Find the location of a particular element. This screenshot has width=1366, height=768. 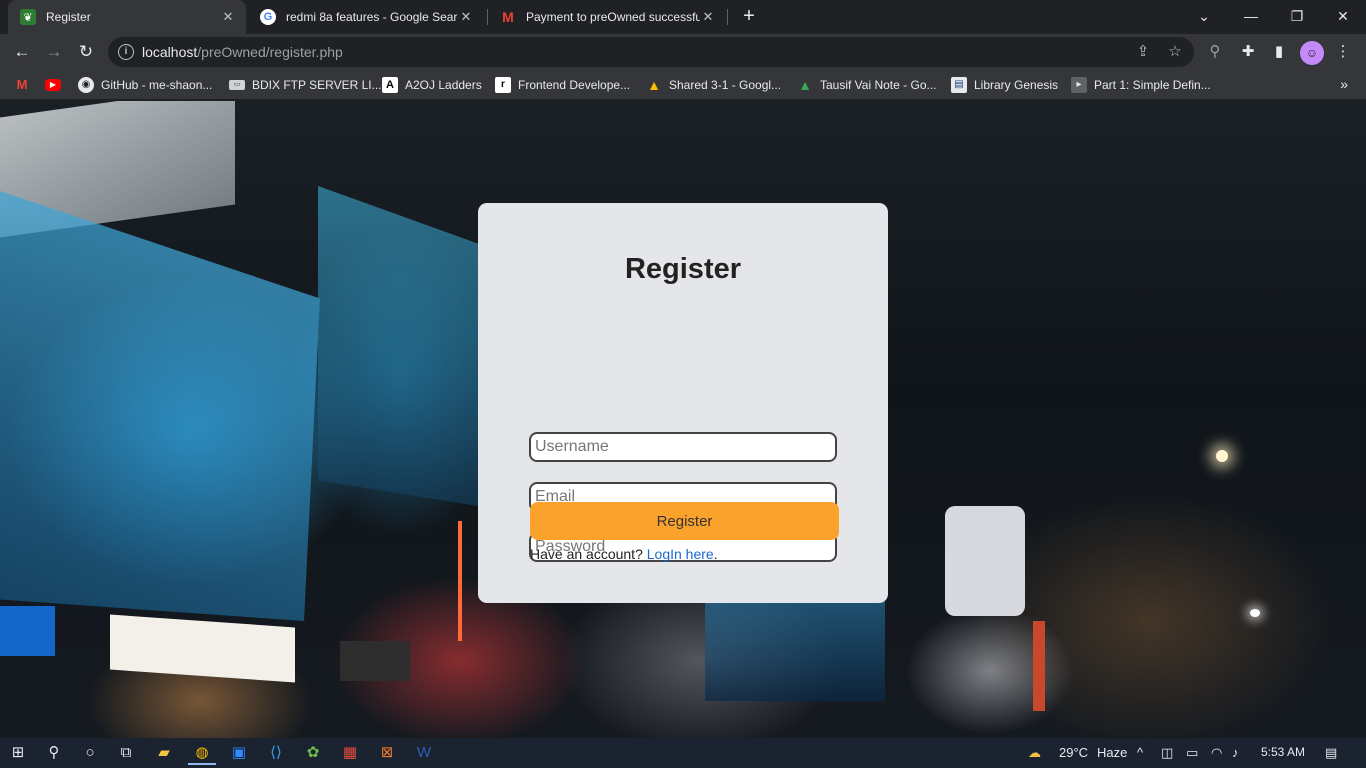

windows-start-icon: ⊞ is located at coordinates (18, 753).